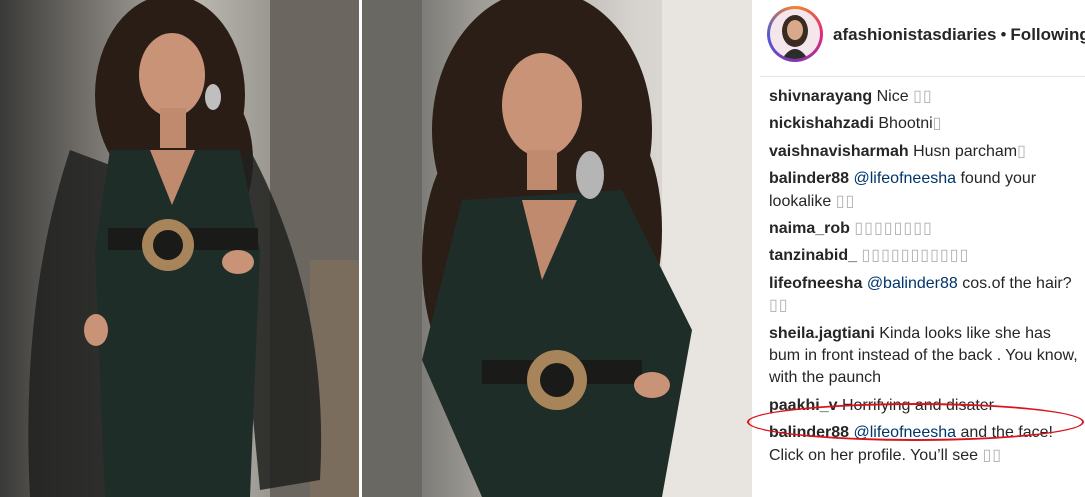  I want to click on emoji-placeholder: ▯▯▯▯▯▯▯▯▯▯▯, so click(915, 256).